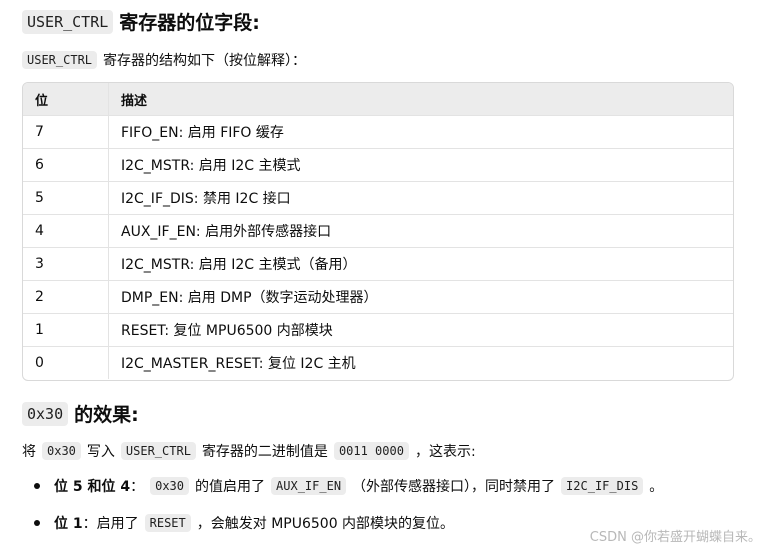  What do you see at coordinates (230, 487) in the screenshot?
I see `bullet-text: 的值启用了` at bounding box center [230, 487].